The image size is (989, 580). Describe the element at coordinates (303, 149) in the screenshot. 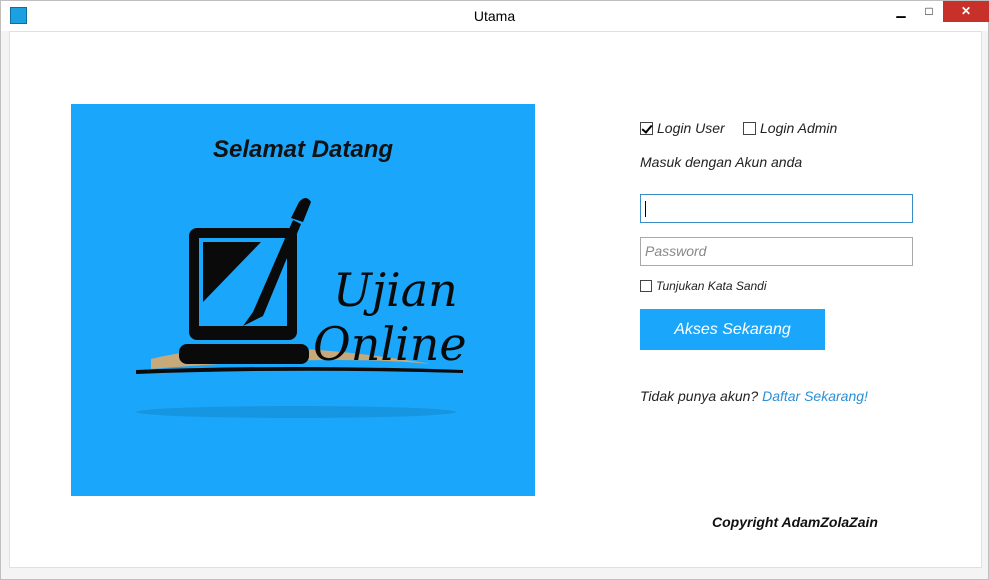

I see `banner-title: Selamat Datang` at that location.